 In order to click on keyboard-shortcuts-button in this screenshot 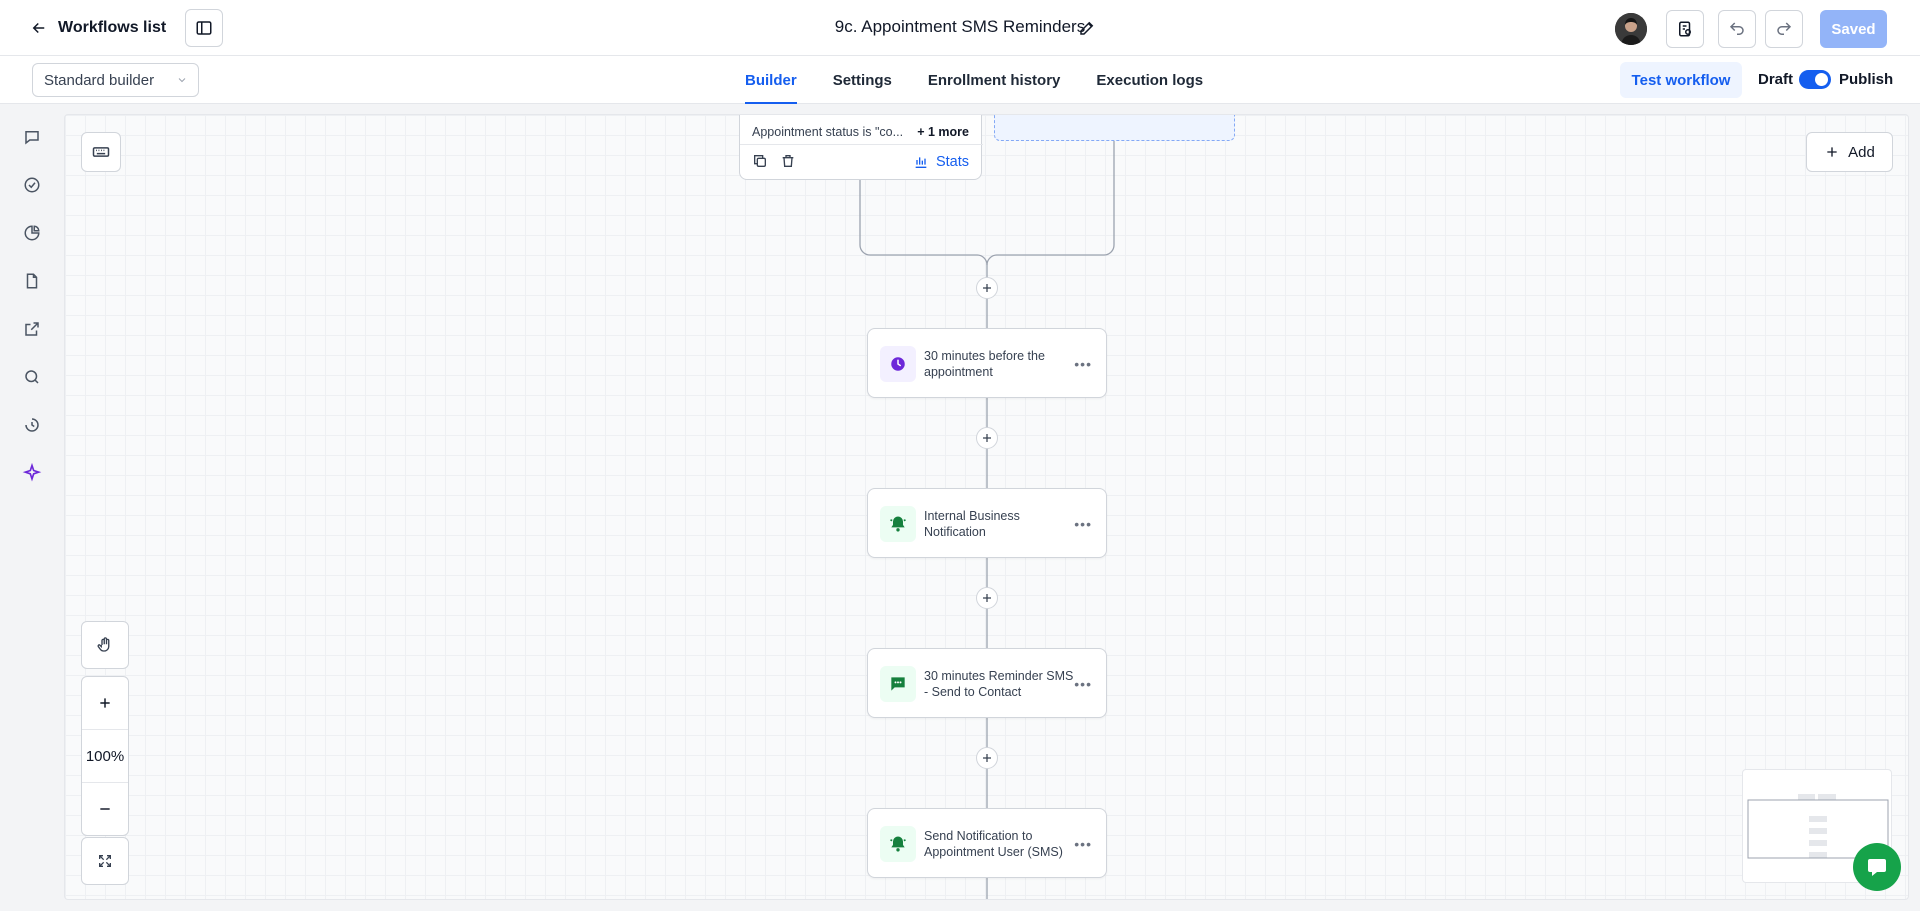, I will do `click(101, 152)`.